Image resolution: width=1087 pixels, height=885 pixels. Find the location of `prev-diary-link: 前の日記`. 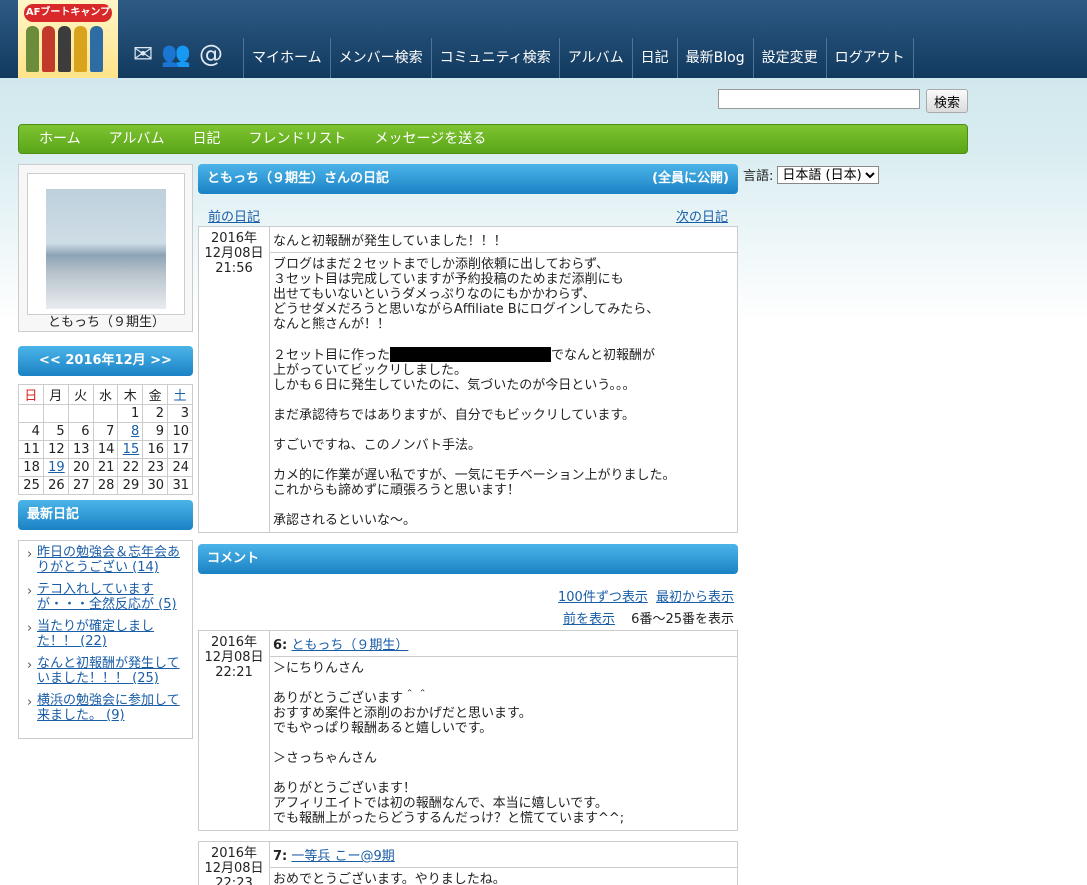

prev-diary-link: 前の日記 is located at coordinates (234, 216).